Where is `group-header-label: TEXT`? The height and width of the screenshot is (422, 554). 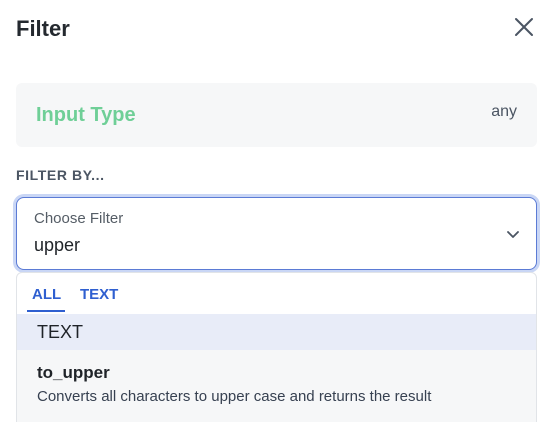
group-header-label: TEXT is located at coordinates (60, 332).